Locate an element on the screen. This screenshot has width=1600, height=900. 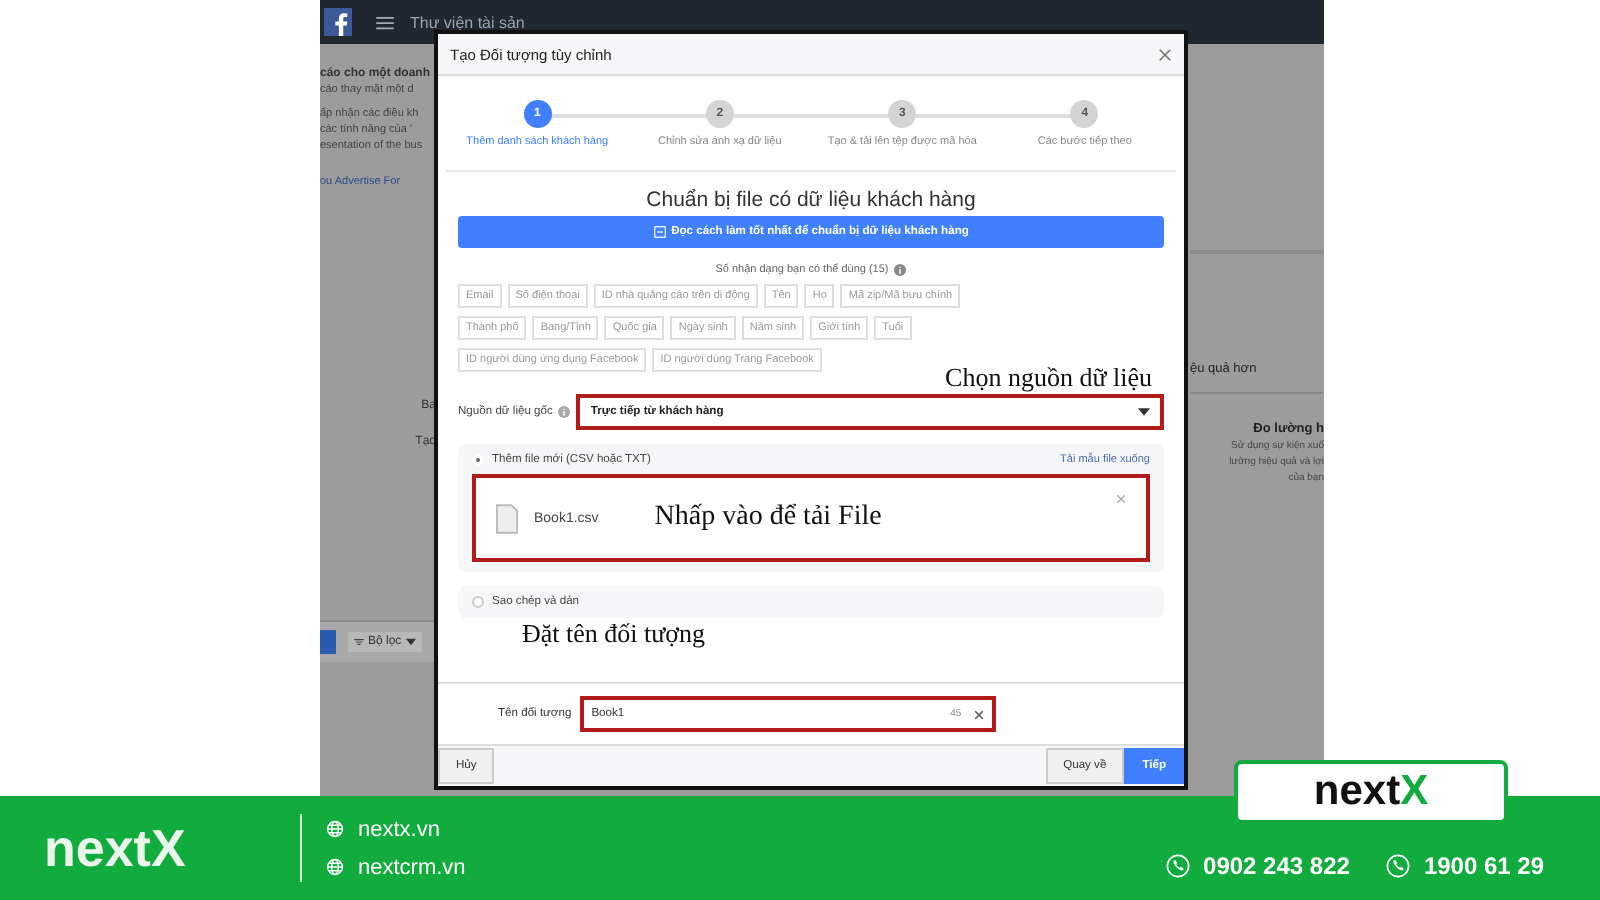
menu-icon is located at coordinates (385, 22).